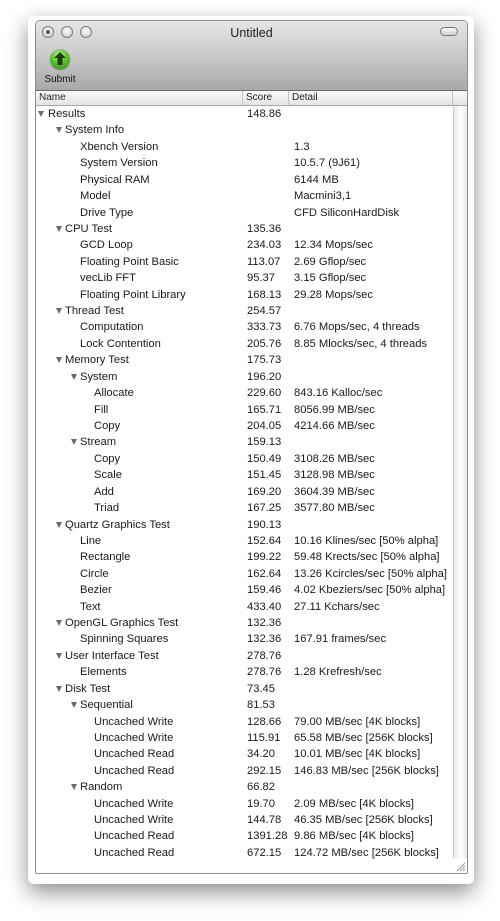  What do you see at coordinates (244, 213) in the screenshot?
I see `outline-row: Drive Type CFD SiliconHardDisk` at bounding box center [244, 213].